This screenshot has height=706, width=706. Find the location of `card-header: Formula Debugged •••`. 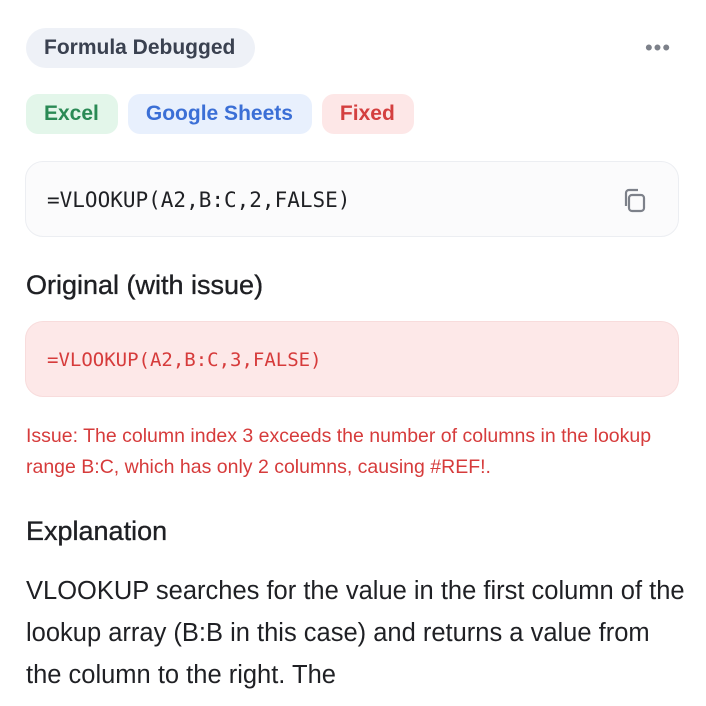

card-header: Formula Debugged ••• is located at coordinates (353, 48).